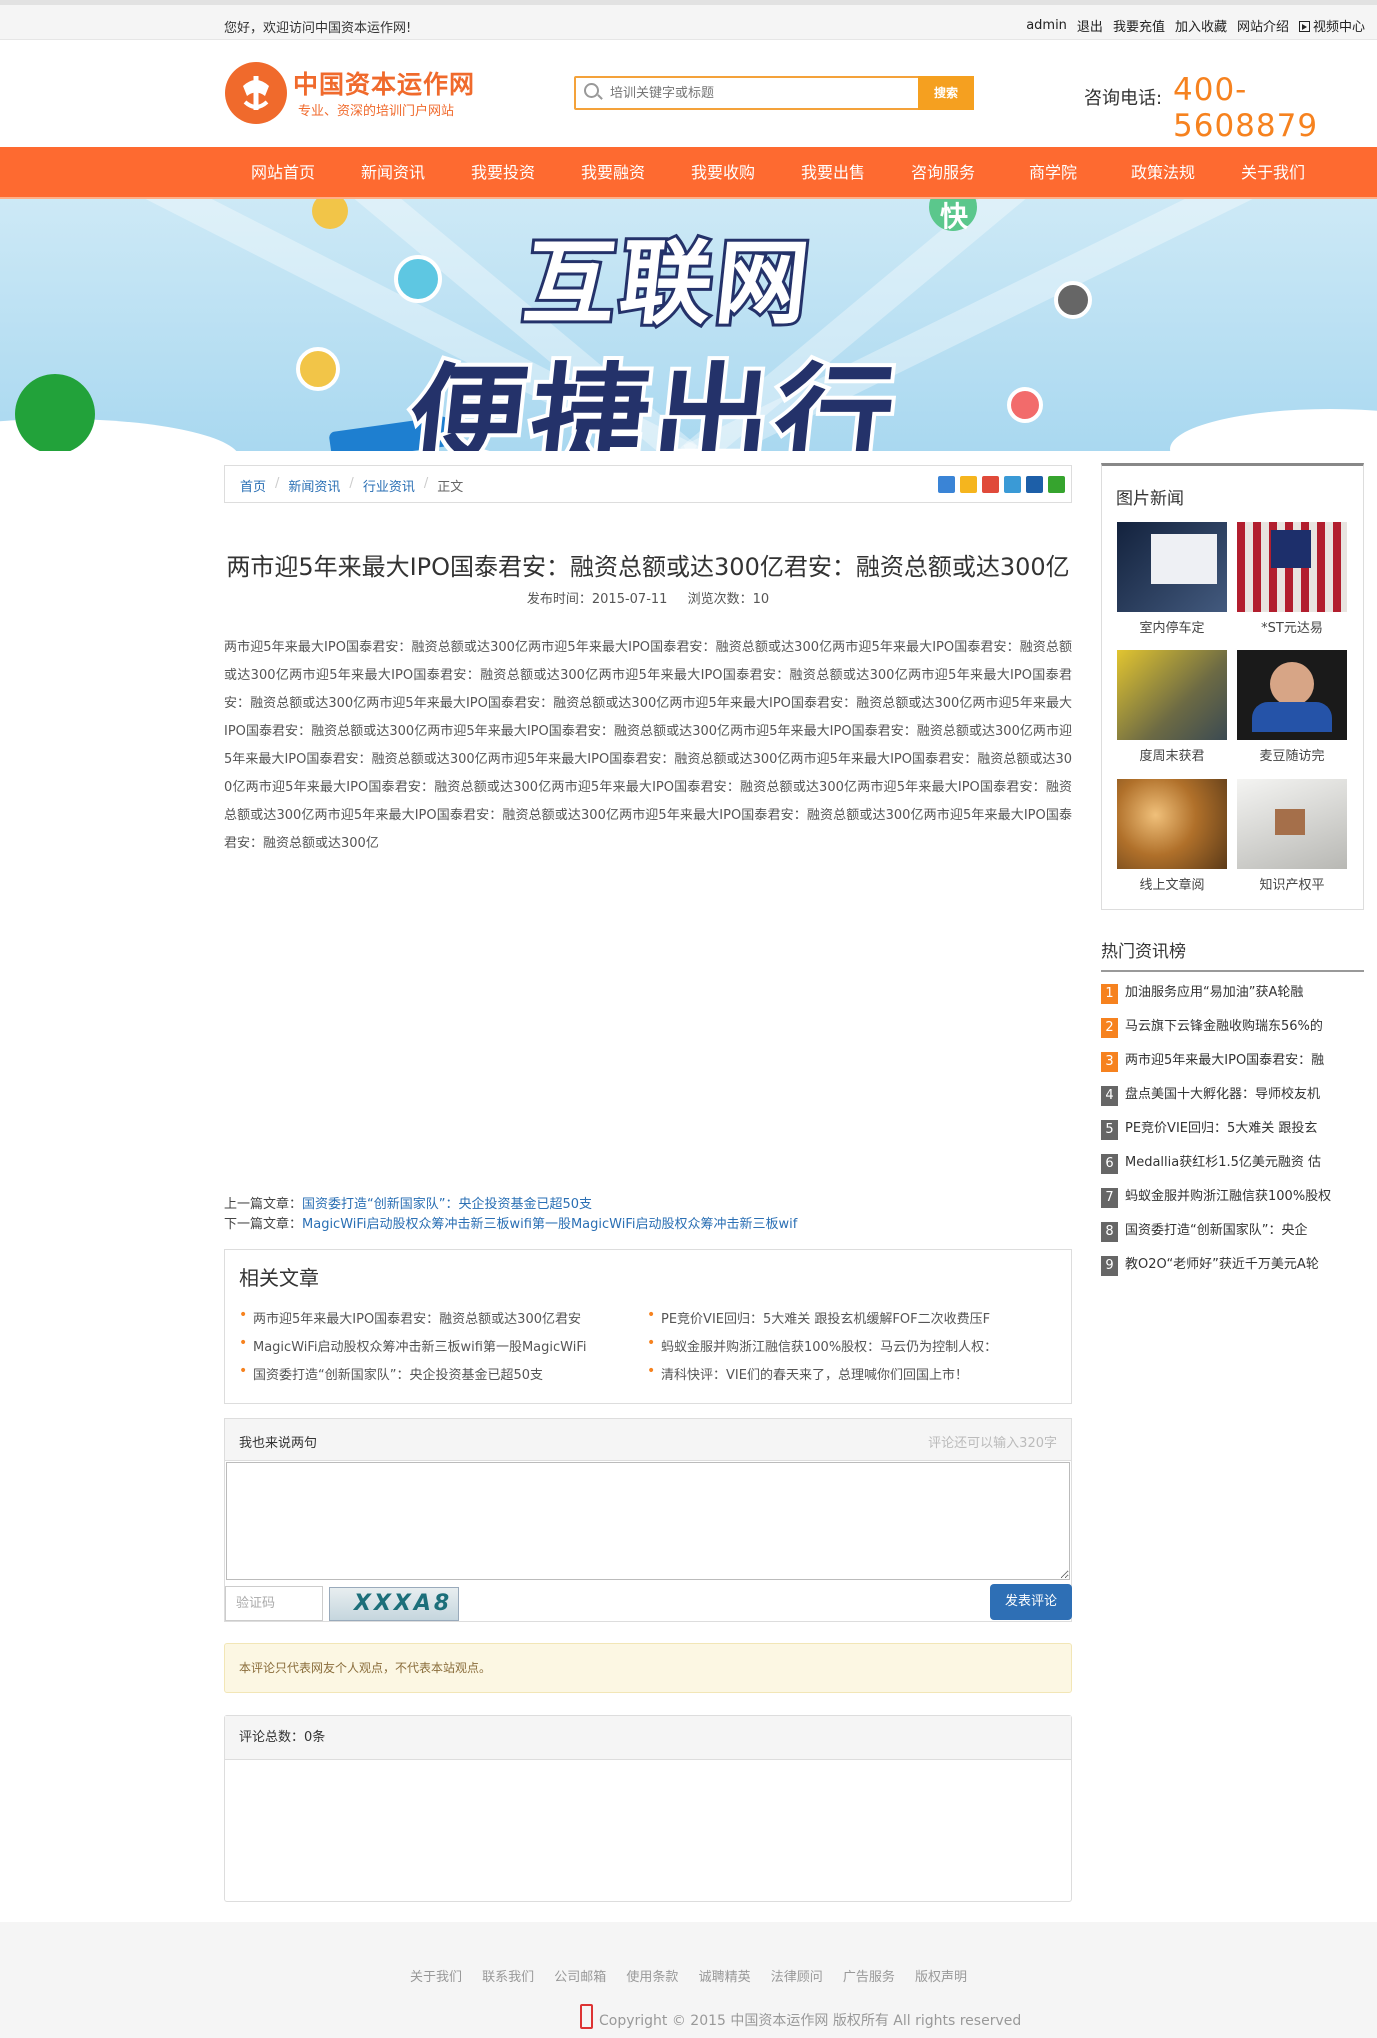 This screenshot has height=2038, width=1377. What do you see at coordinates (1163, 173) in the screenshot?
I see `nav-policy: 政策法规` at bounding box center [1163, 173].